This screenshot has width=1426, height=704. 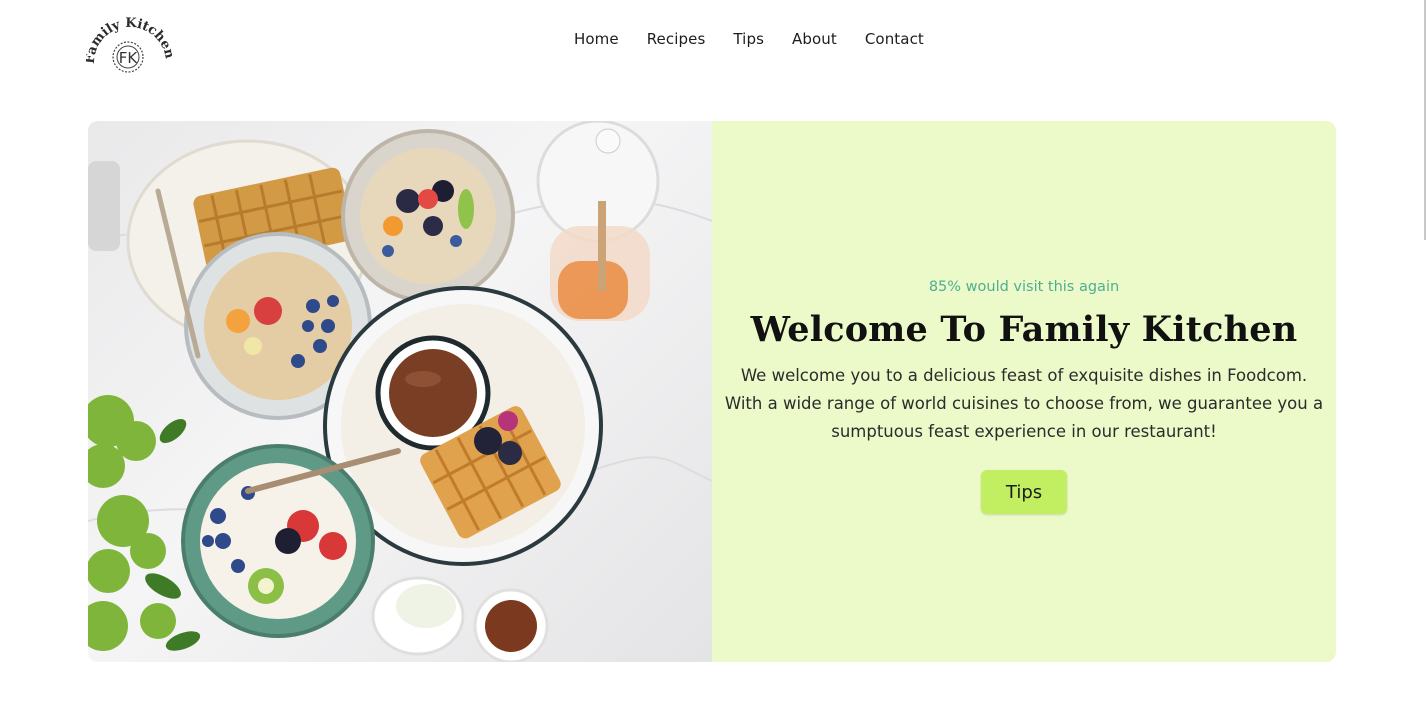 What do you see at coordinates (129, 43) in the screenshot?
I see `brand-logo: Family Kitchen FK` at bounding box center [129, 43].